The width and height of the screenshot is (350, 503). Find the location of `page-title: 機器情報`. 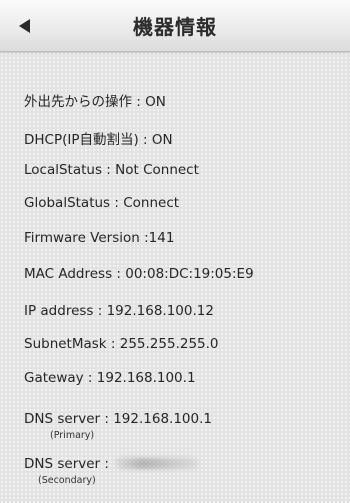

page-title: 機器情報 is located at coordinates (175, 27).